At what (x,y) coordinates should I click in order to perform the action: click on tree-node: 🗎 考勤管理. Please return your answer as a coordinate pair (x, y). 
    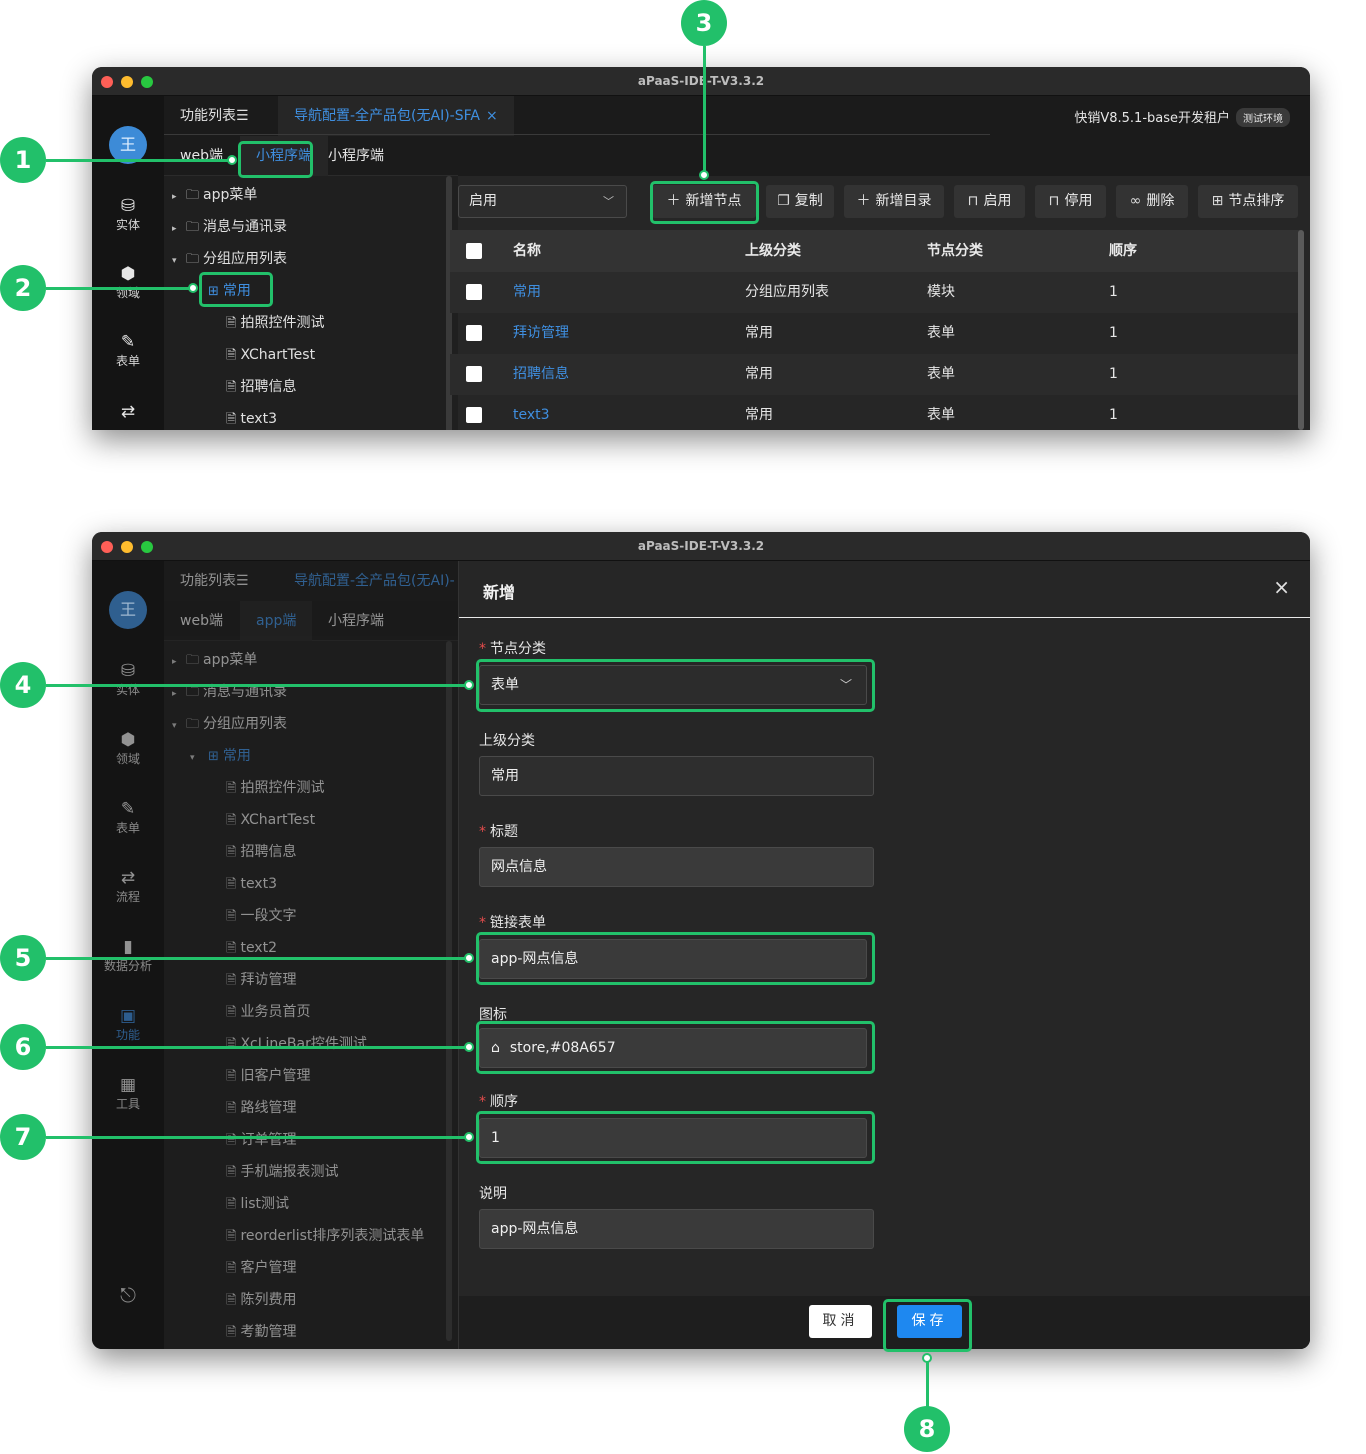
    Looking at the image, I should click on (261, 1332).